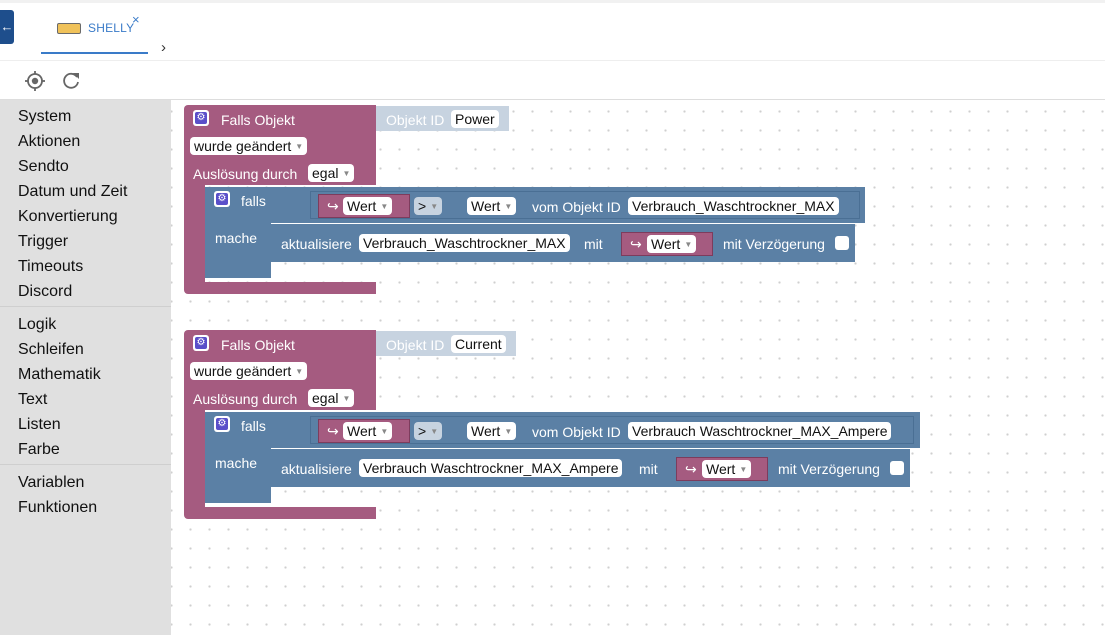  What do you see at coordinates (35, 81) in the screenshot?
I see `crosshair-icon` at bounding box center [35, 81].